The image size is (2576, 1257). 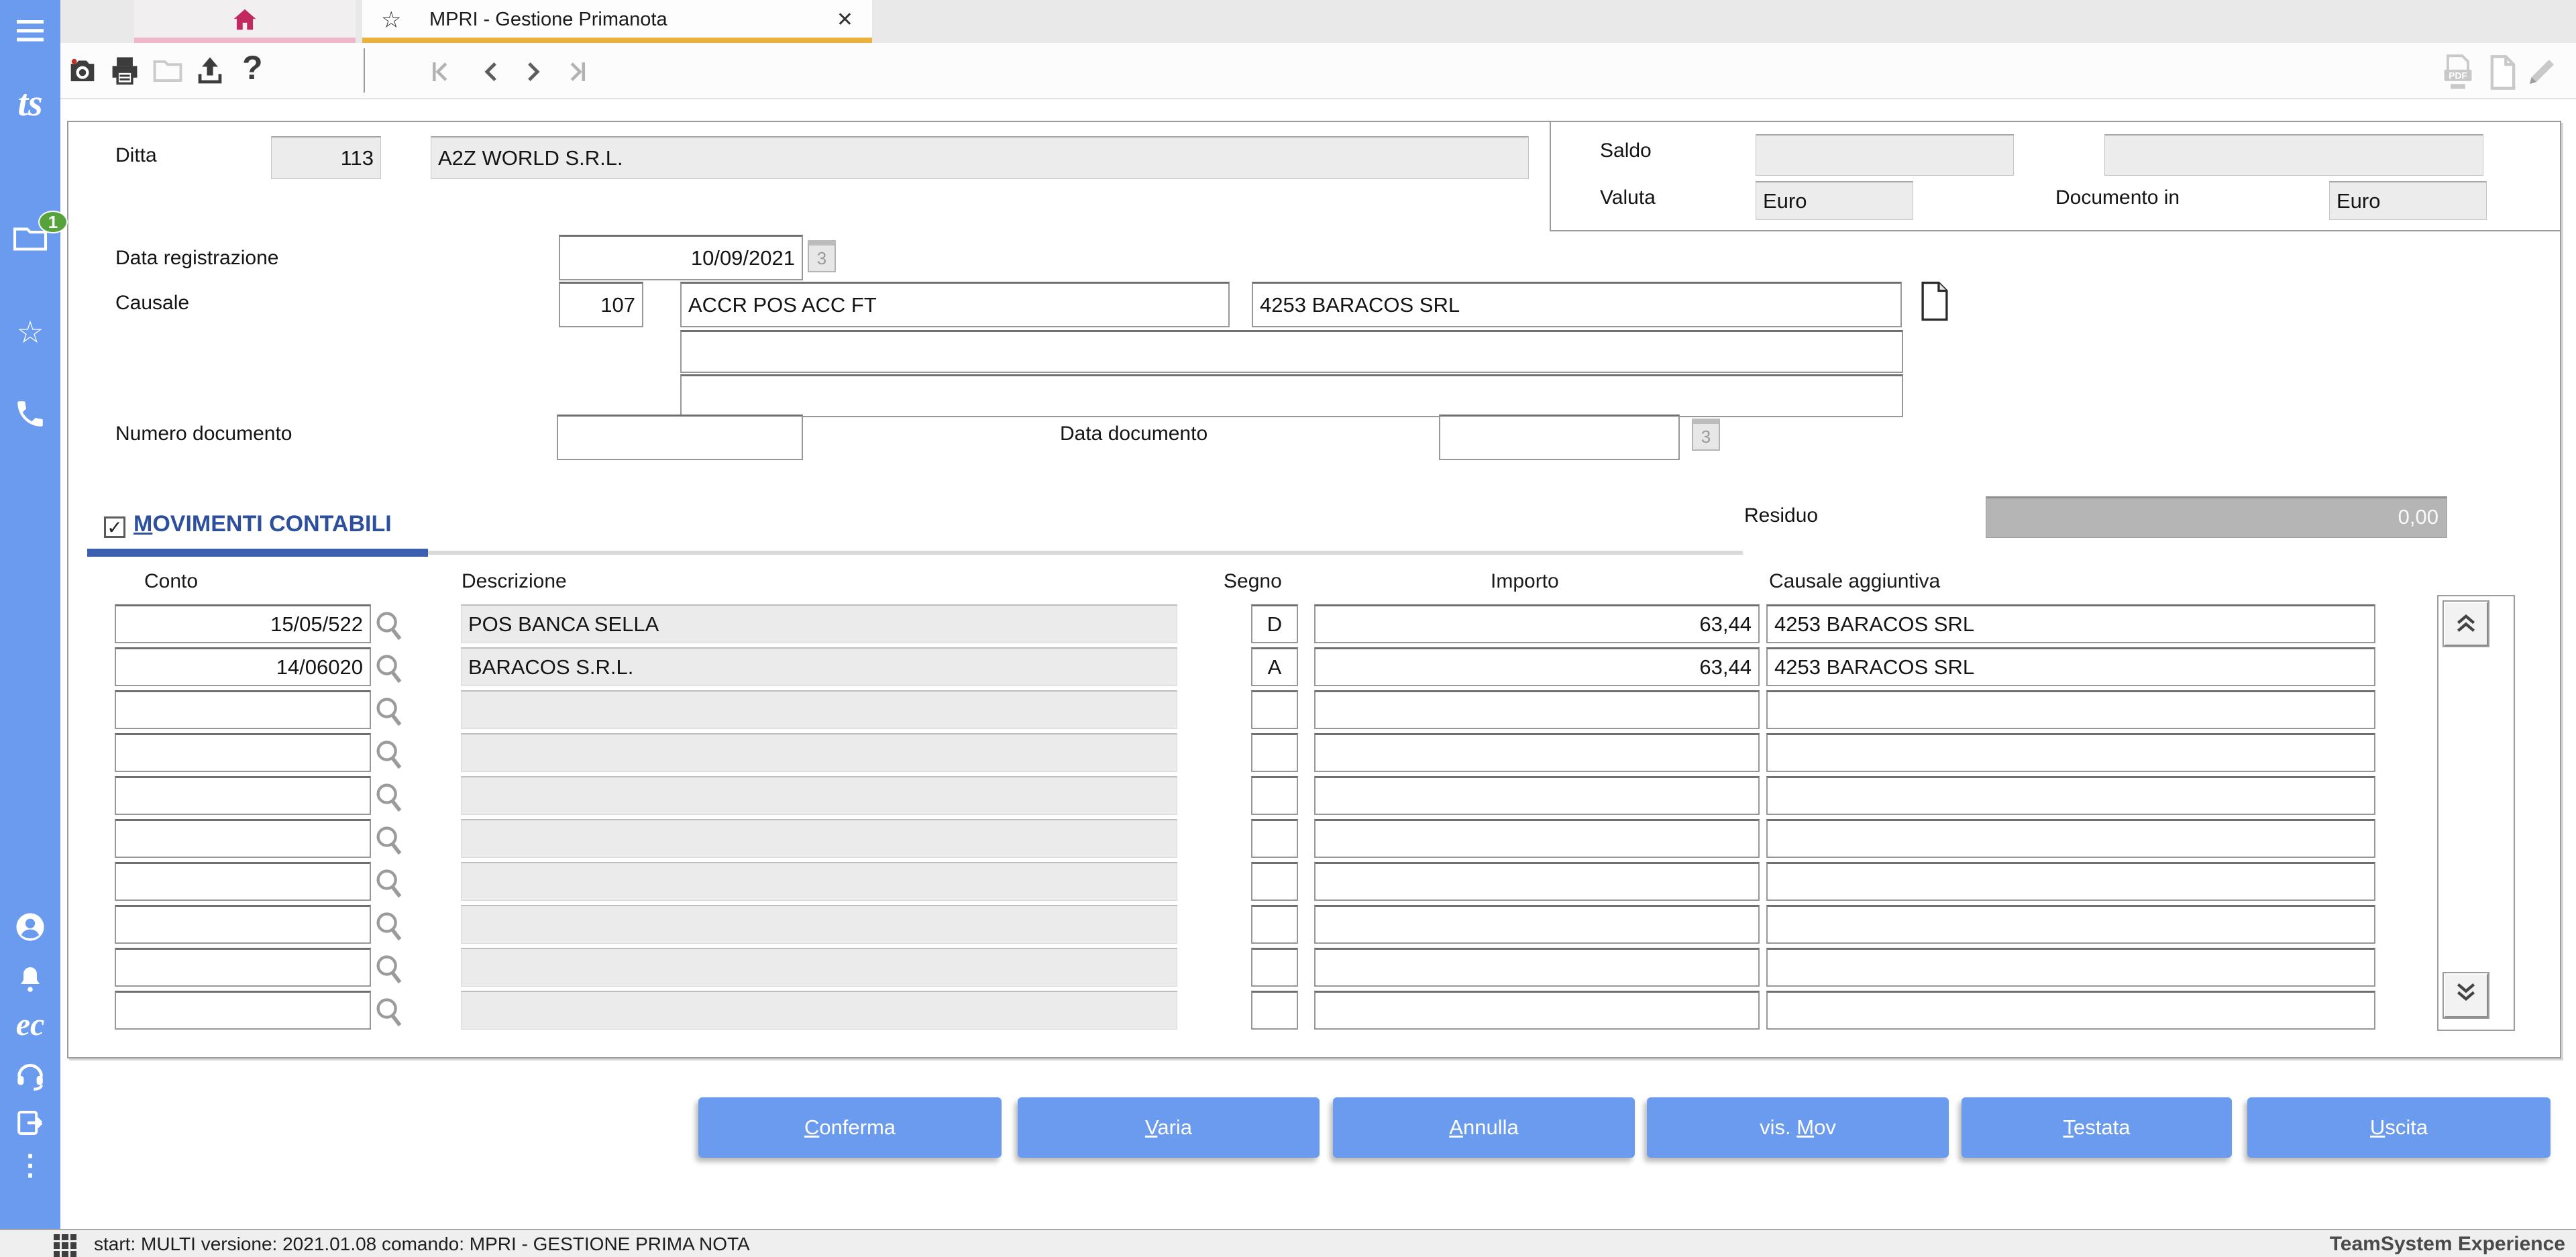 I want to click on data-registrazione-field, so click(x=681, y=258).